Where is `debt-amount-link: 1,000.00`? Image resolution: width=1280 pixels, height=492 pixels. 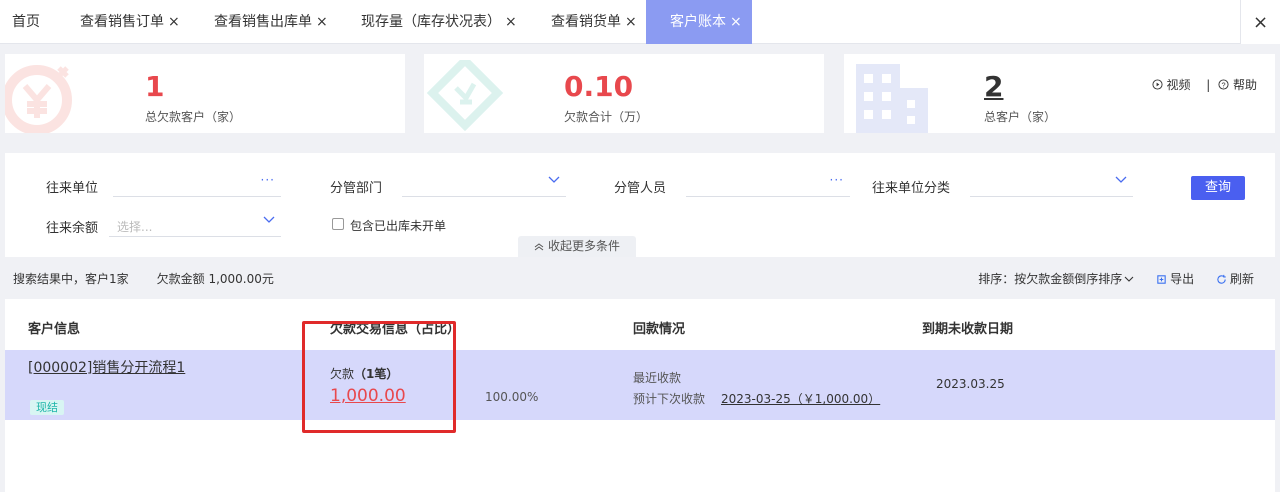 debt-amount-link: 1,000.00 is located at coordinates (368, 396).